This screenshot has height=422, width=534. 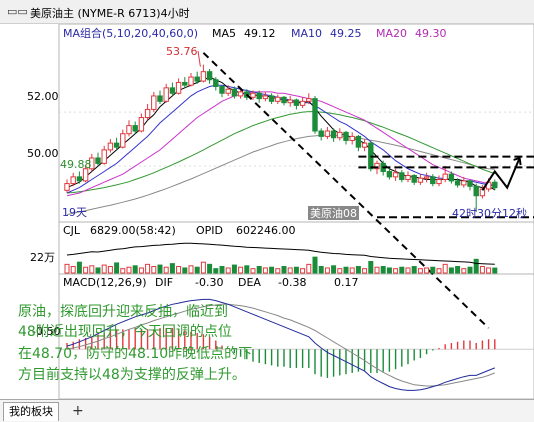 What do you see at coordinates (110, 13) in the screenshot?
I see `window-title: 美原油主 (NYME-R 6713)4小时` at bounding box center [110, 13].